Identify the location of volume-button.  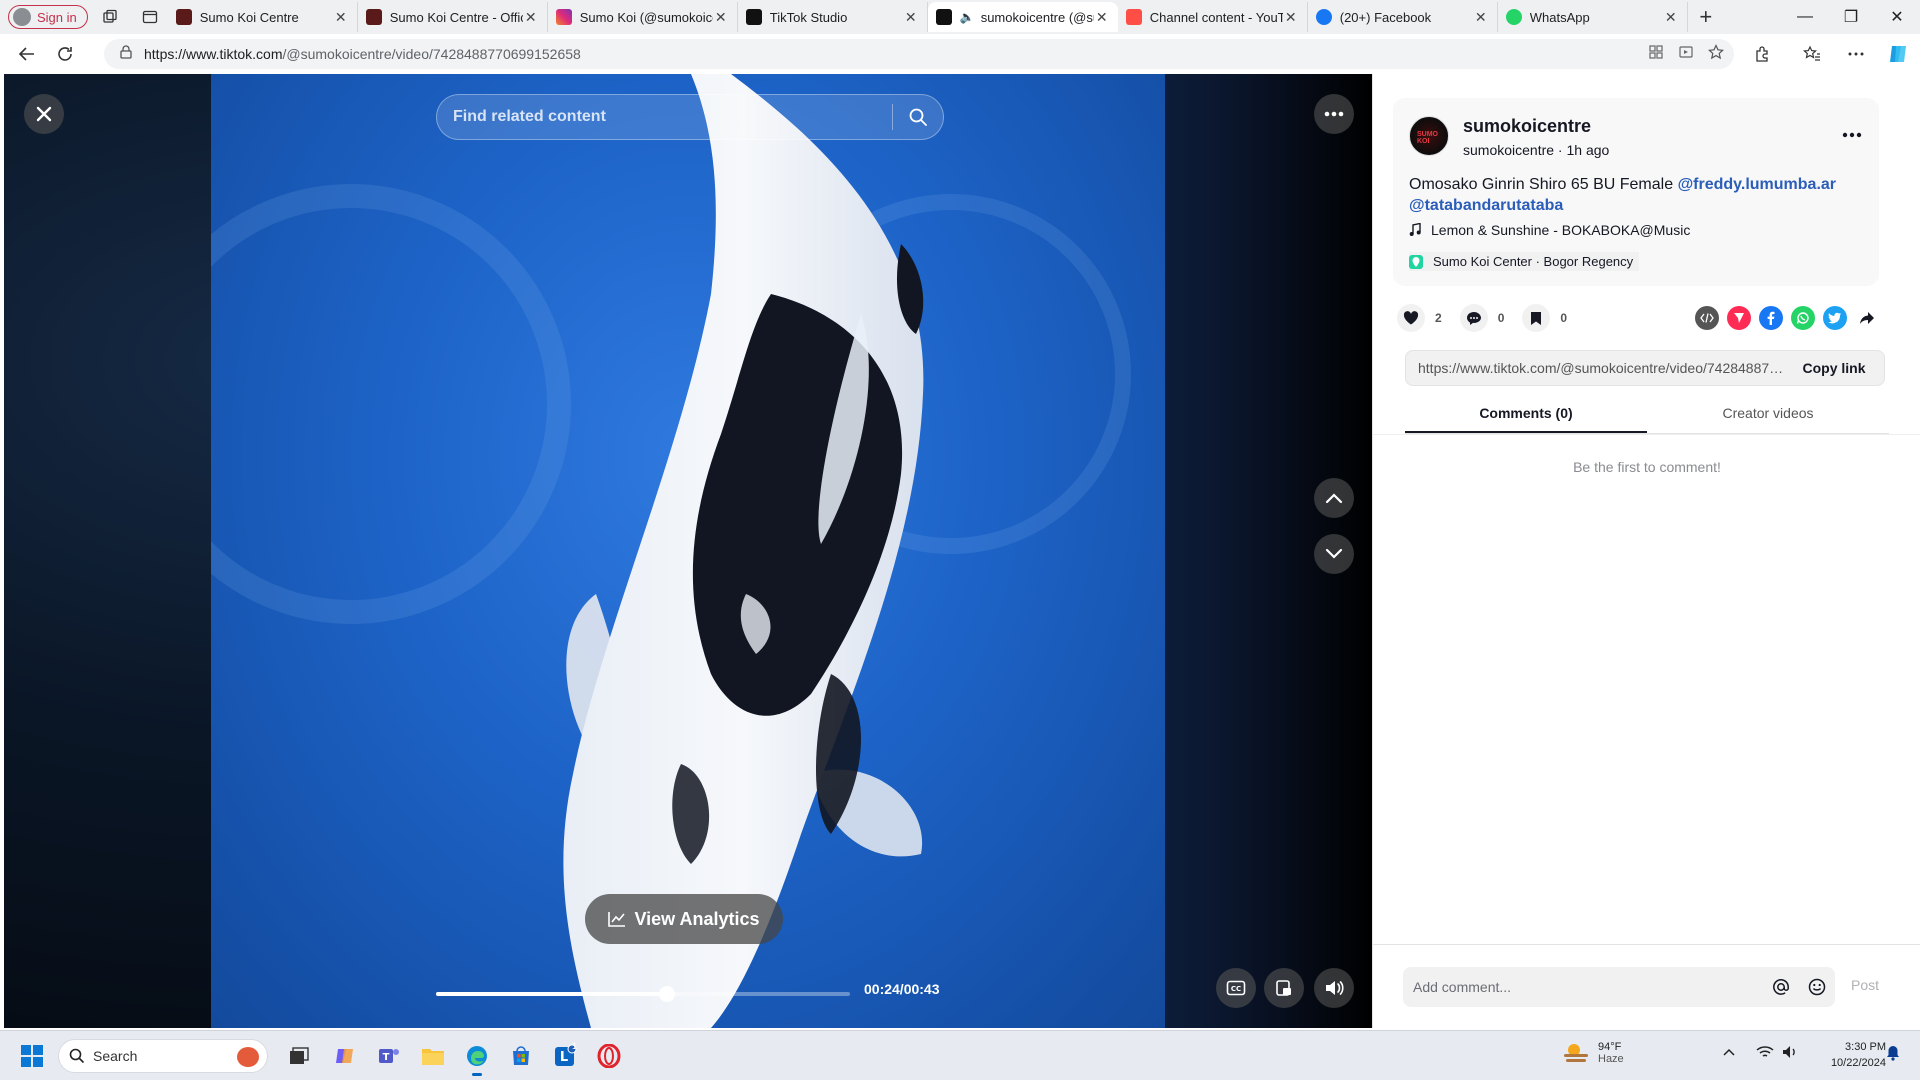
(1334, 988).